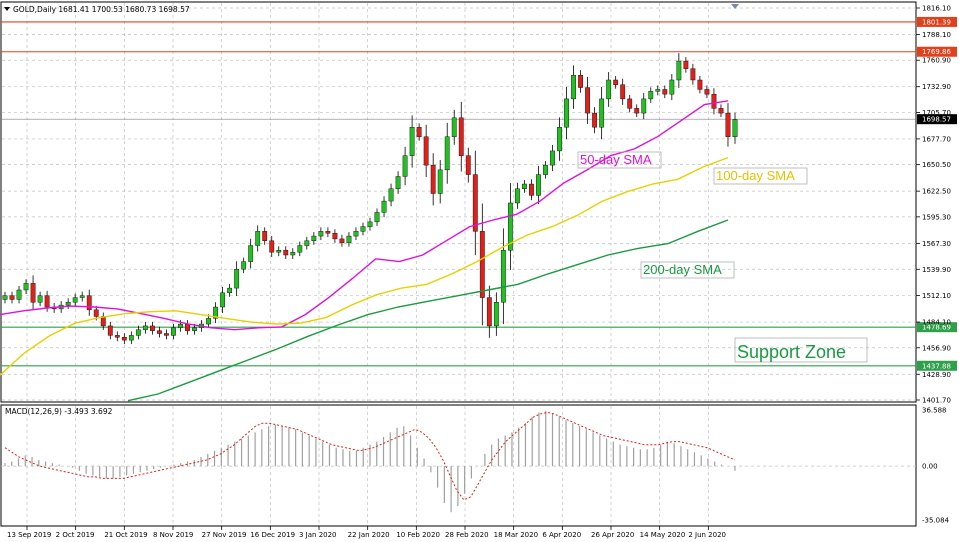 The height and width of the screenshot is (542, 959). I want to click on annotation-label: 100-day SMA, so click(755, 175).